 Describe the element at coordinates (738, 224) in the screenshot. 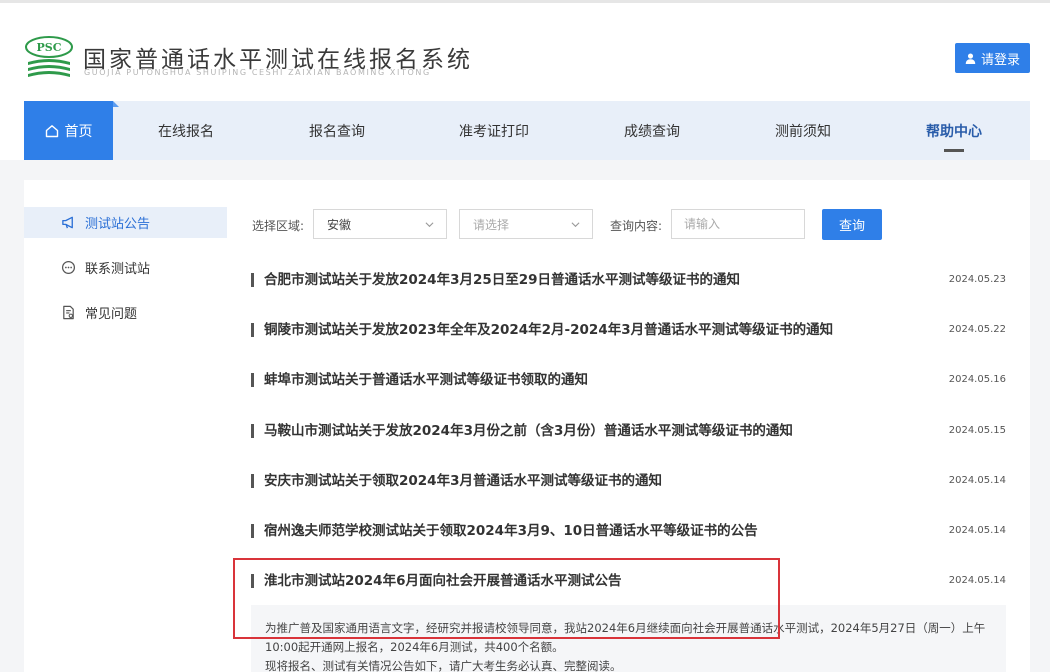

I see `query-input` at that location.